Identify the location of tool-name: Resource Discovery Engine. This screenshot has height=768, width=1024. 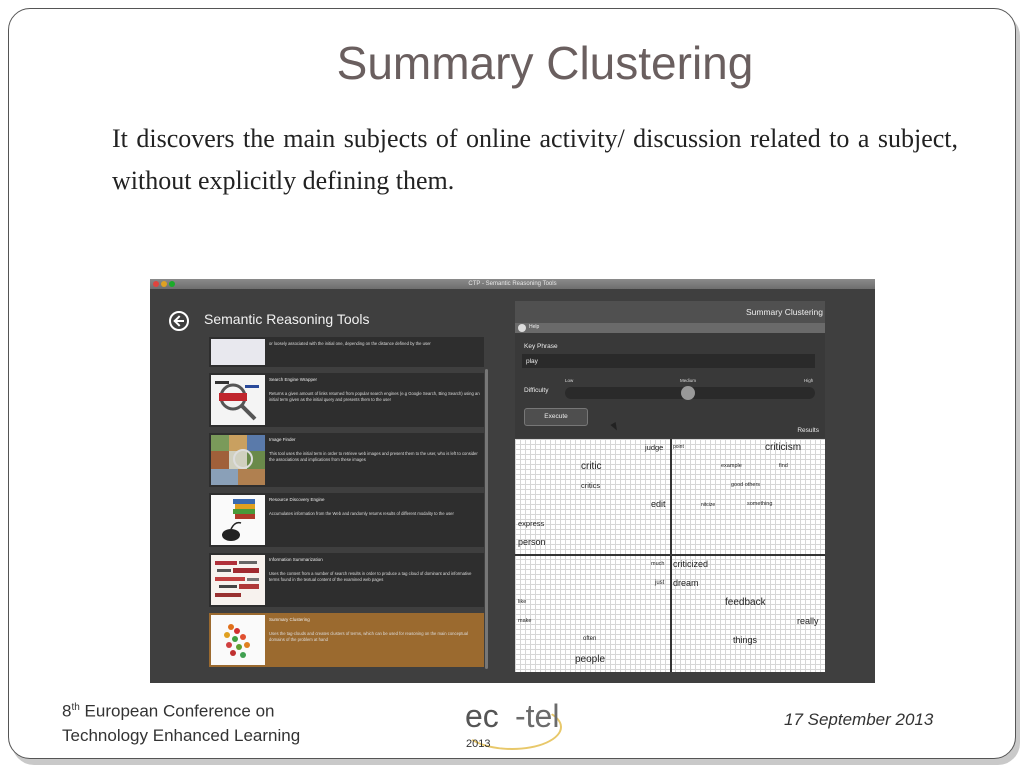
(297, 499).